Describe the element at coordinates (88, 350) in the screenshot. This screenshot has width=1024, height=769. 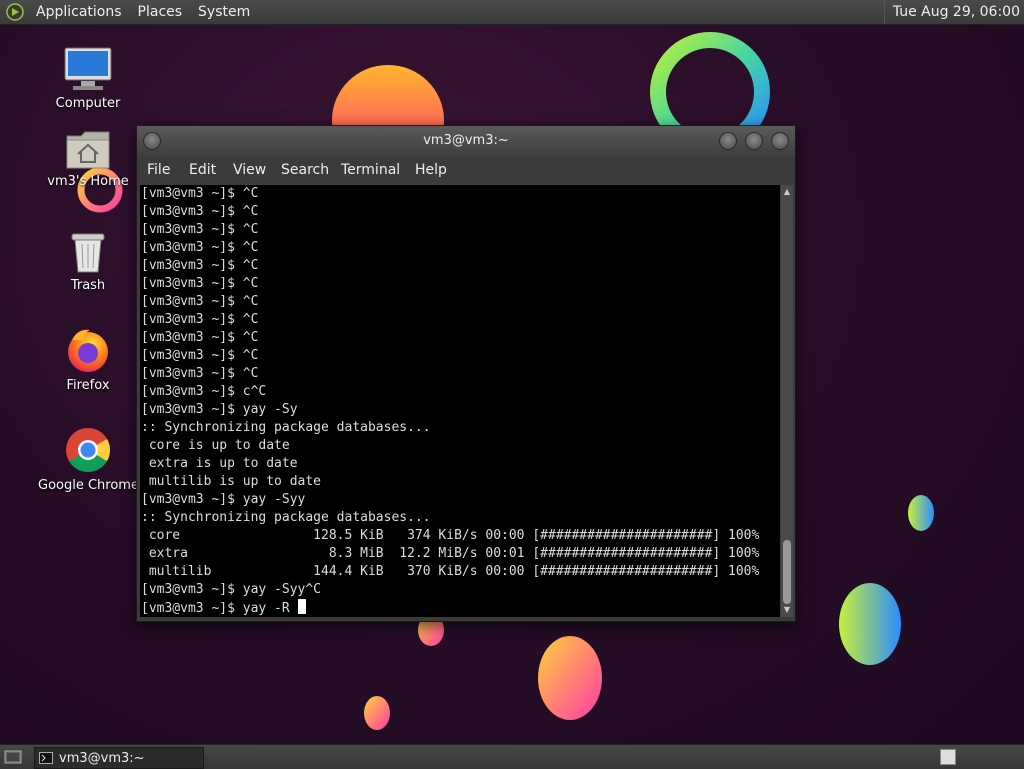
I see `firefox-icon` at that location.